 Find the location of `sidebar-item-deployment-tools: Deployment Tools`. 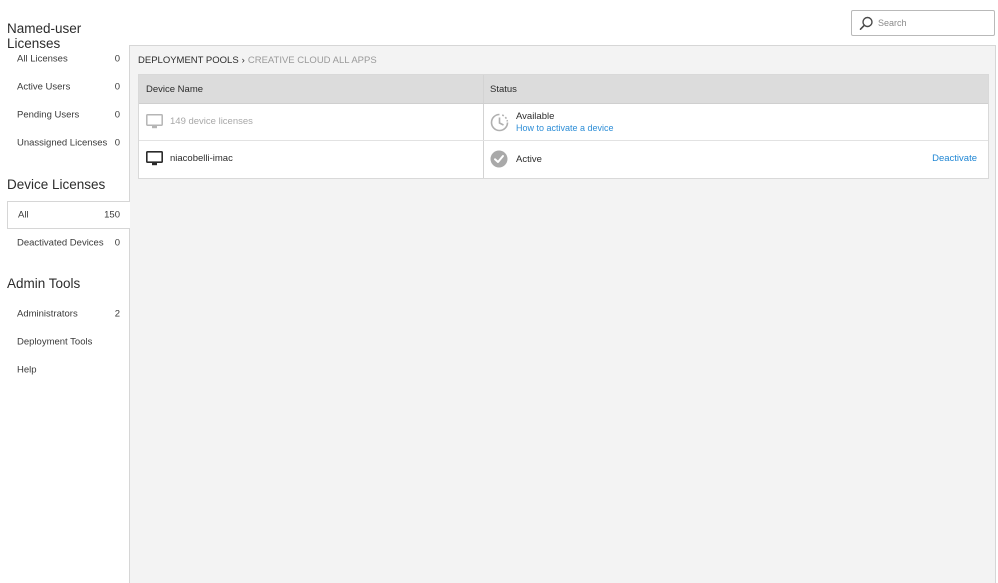

sidebar-item-deployment-tools: Deployment Tools is located at coordinates (65, 342).